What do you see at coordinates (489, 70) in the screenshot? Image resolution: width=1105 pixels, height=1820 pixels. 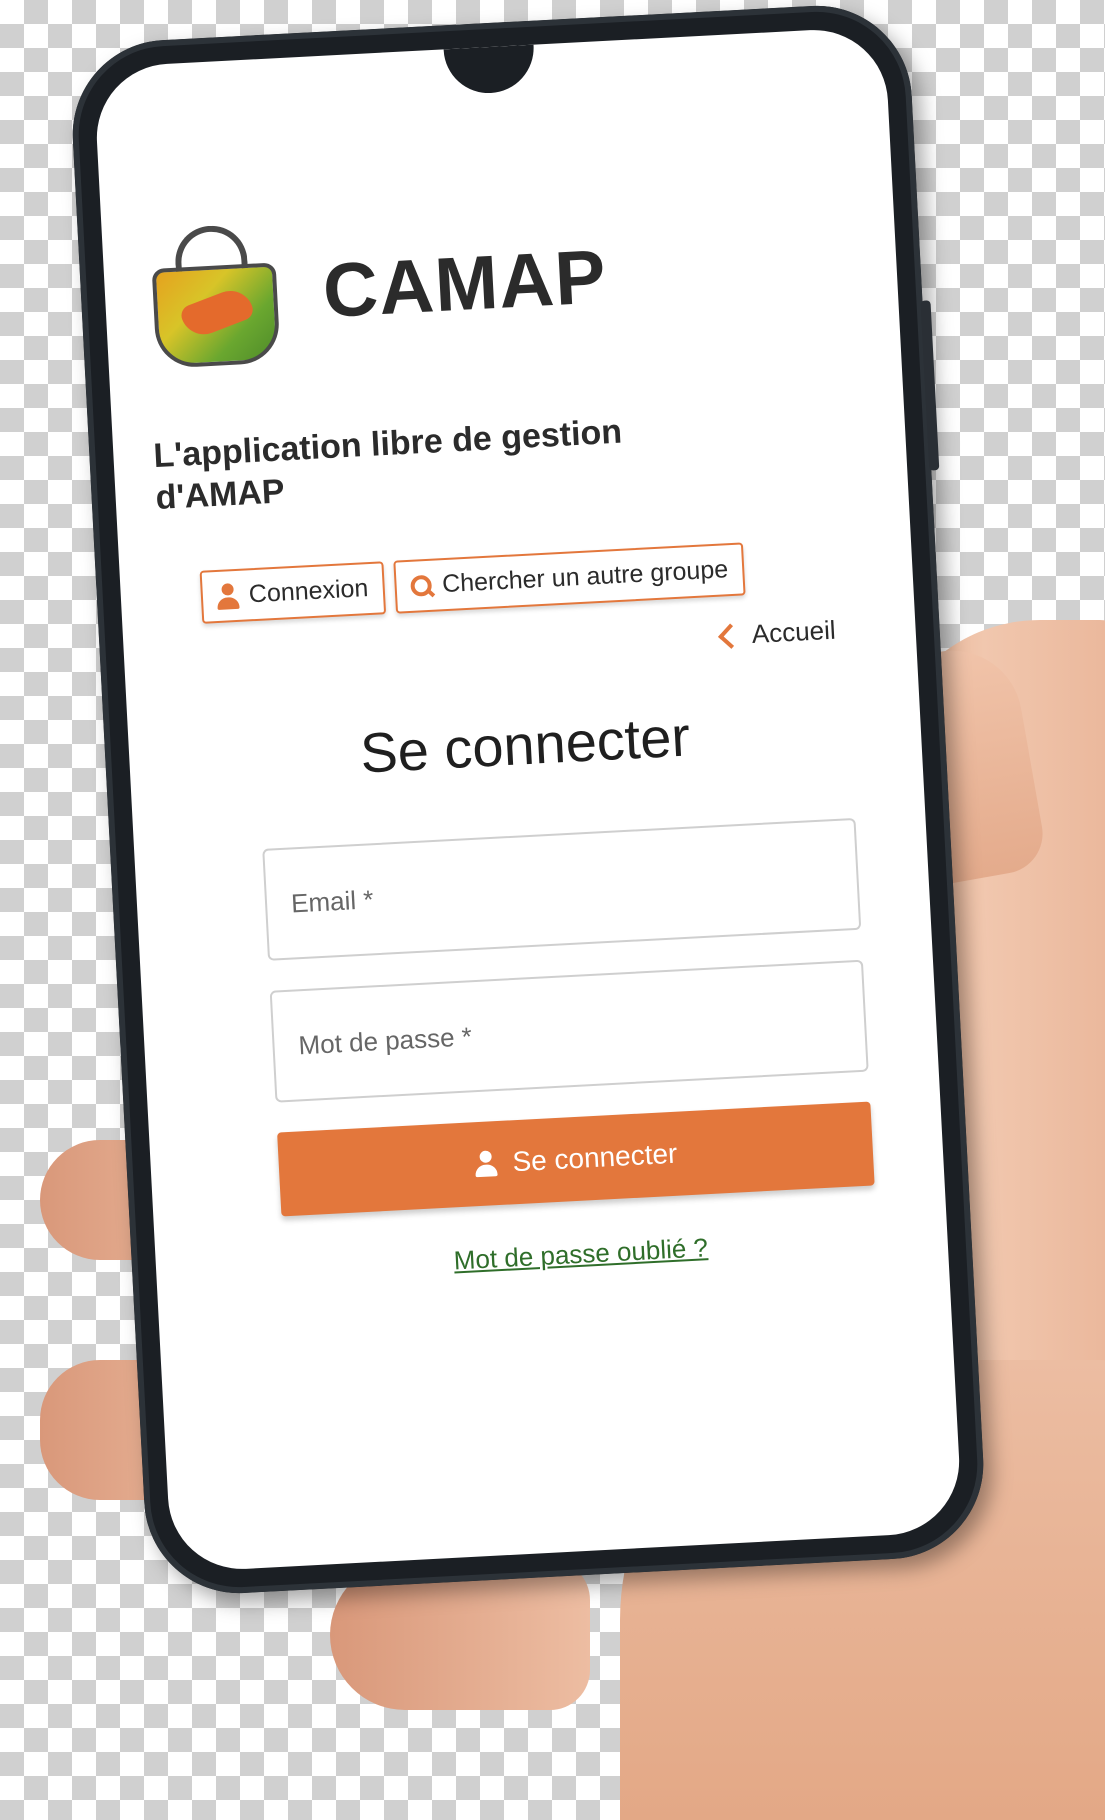 I see `camera-notch` at bounding box center [489, 70].